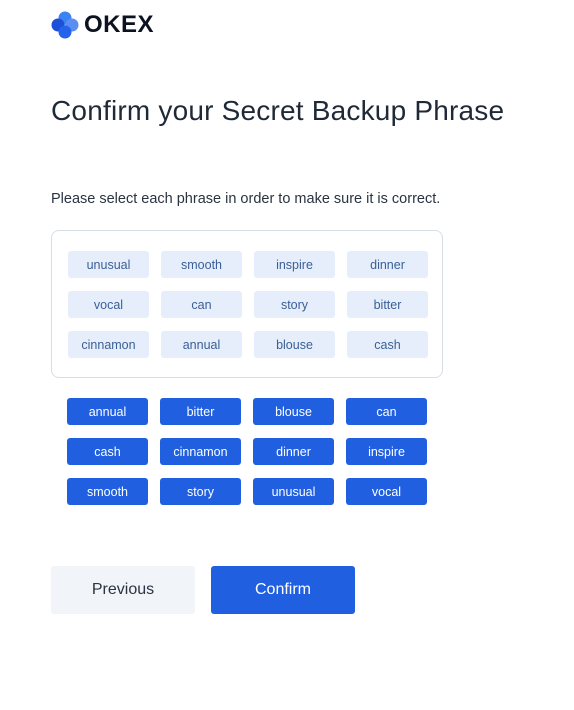  What do you see at coordinates (200, 451) in the screenshot?
I see `word-option-button: cinnamon` at bounding box center [200, 451].